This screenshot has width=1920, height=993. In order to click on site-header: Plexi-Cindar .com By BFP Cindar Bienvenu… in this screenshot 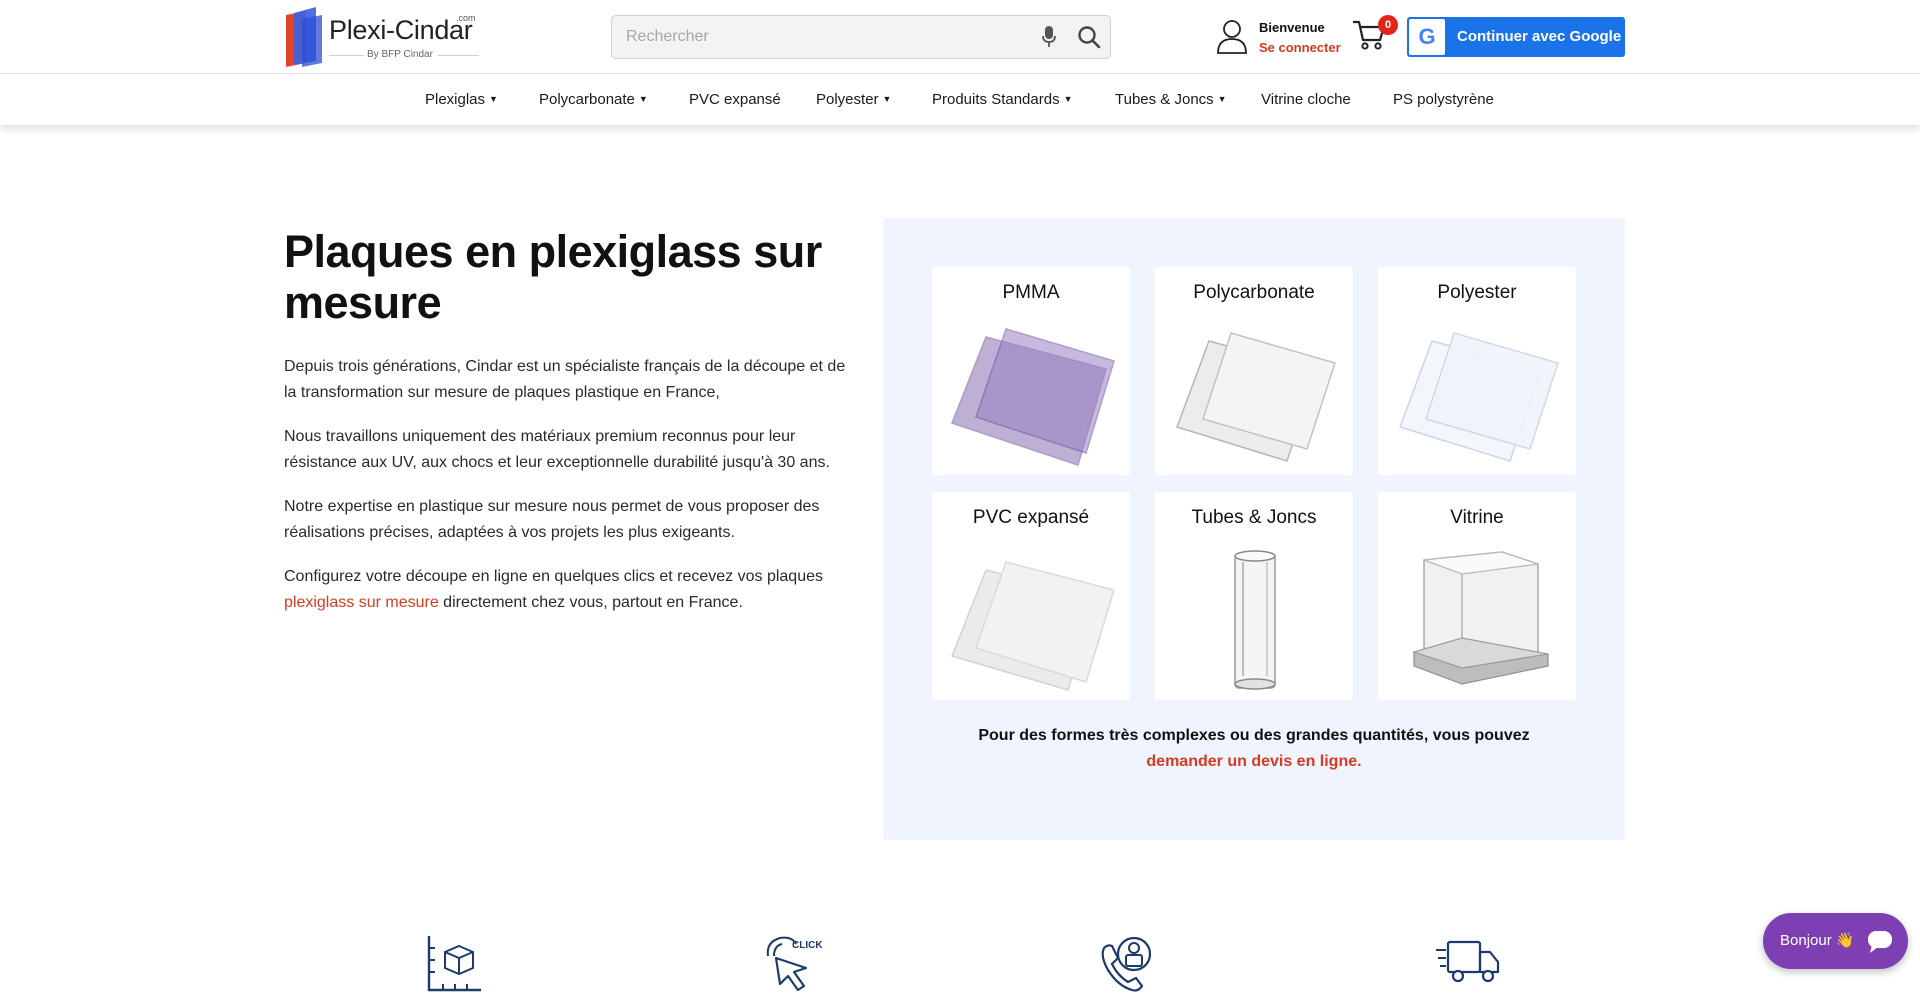, I will do `click(960, 37)`.